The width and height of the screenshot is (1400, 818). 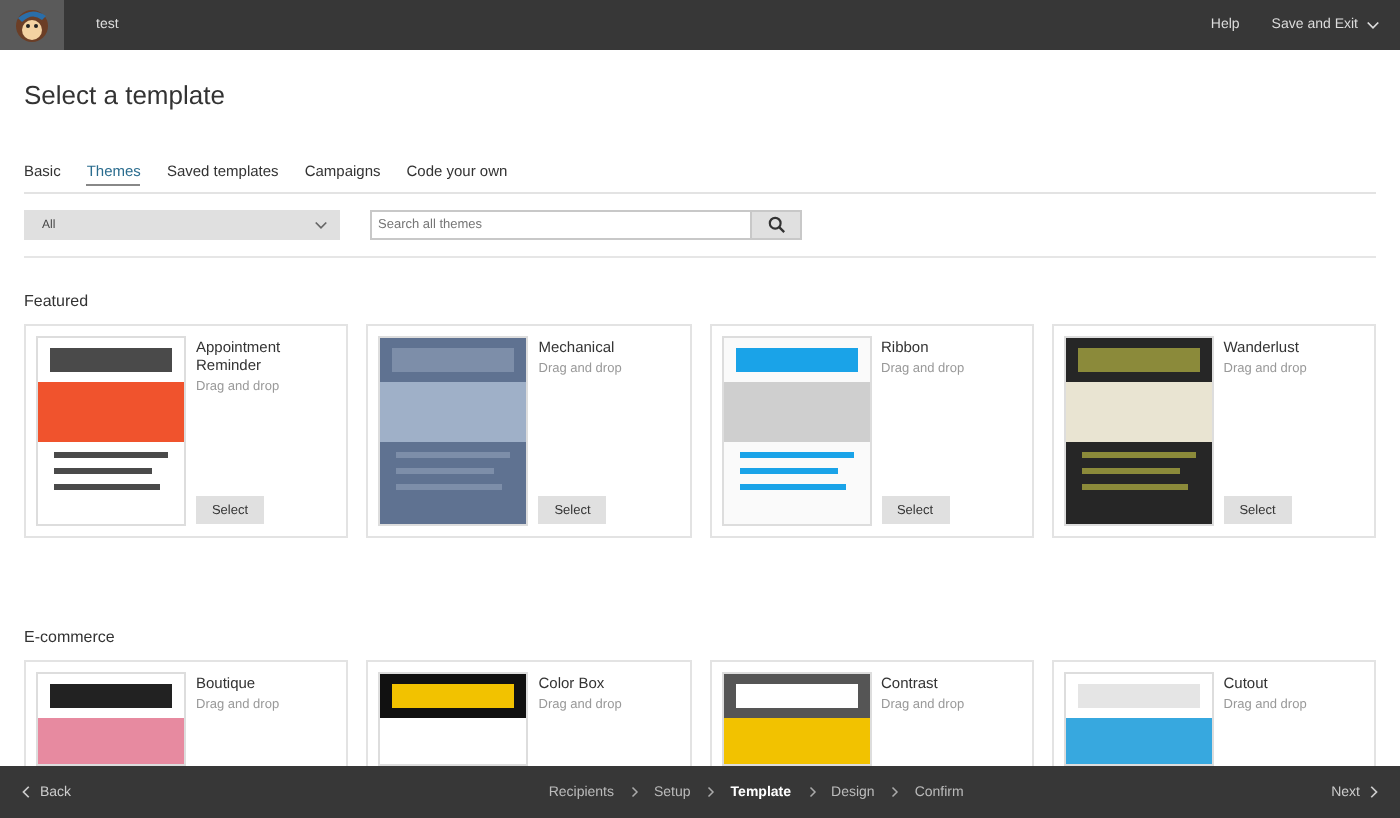 I want to click on monkey-logo-icon, so click(x=32, y=25).